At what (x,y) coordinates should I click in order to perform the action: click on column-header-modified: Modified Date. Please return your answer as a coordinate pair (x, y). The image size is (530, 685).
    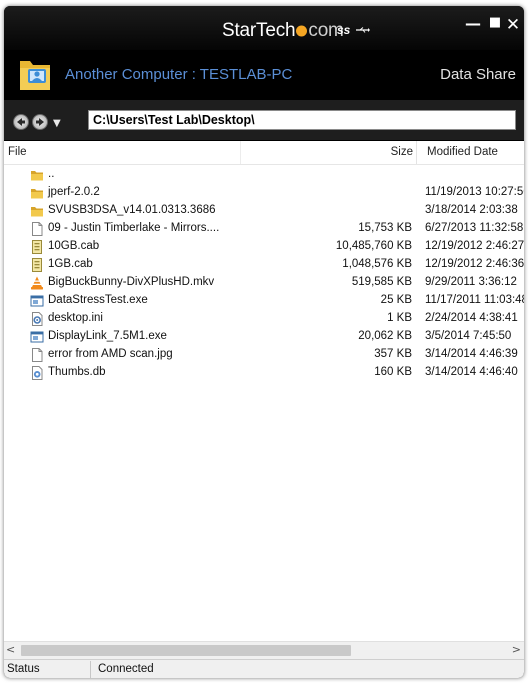
    Looking at the image, I should click on (470, 152).